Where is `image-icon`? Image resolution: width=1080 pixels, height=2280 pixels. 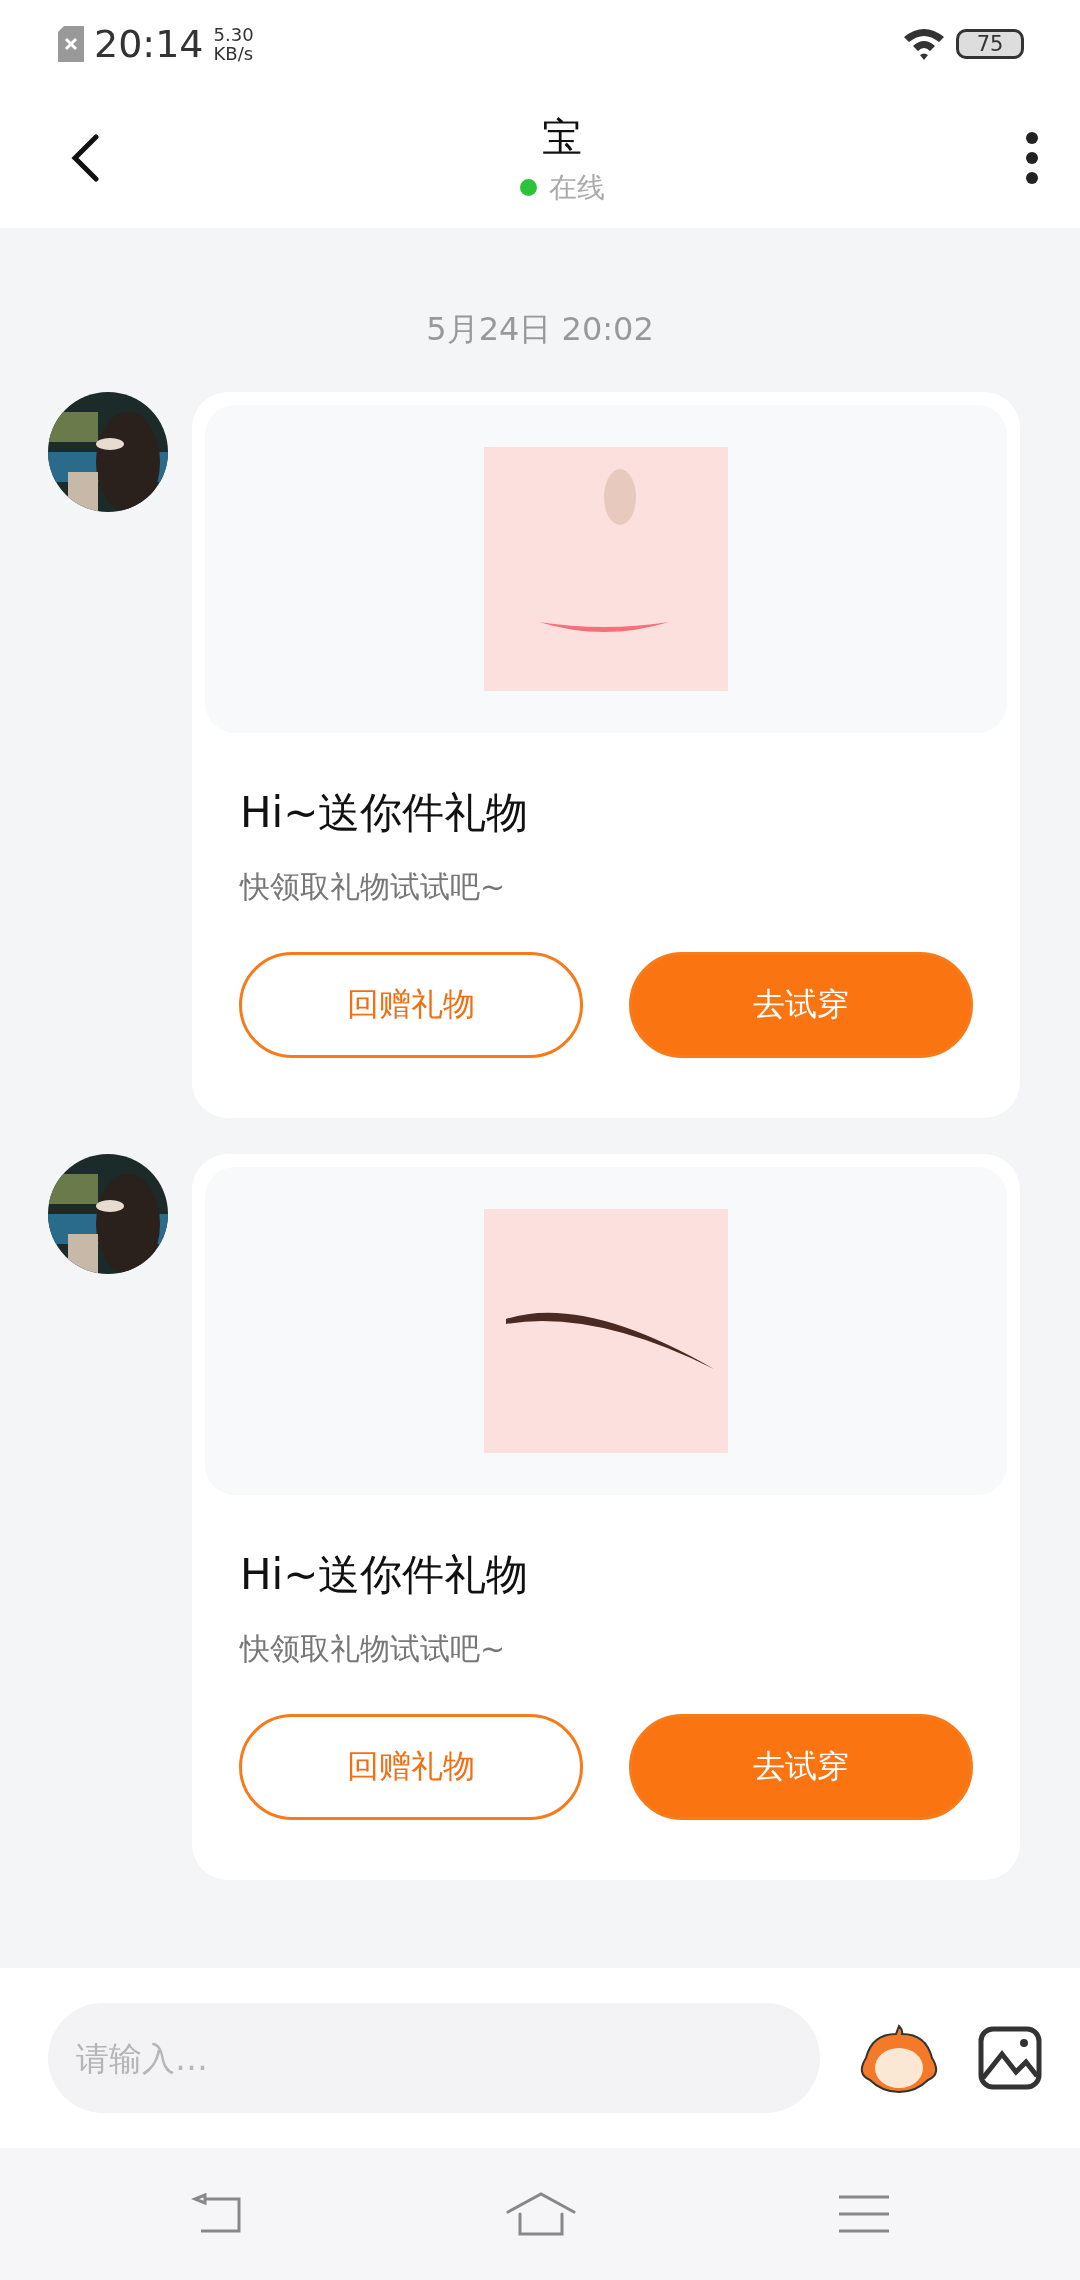 image-icon is located at coordinates (1010, 2058).